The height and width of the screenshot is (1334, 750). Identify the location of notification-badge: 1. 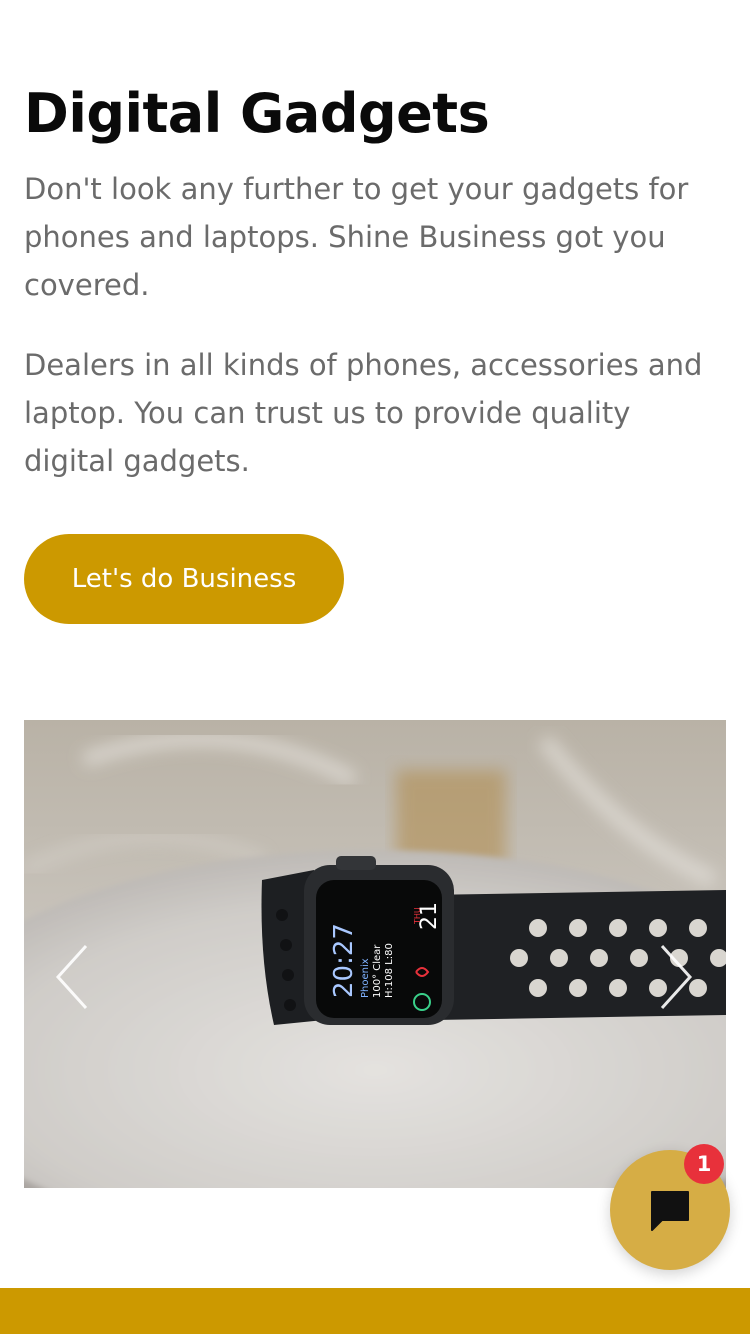
(704, 1164).